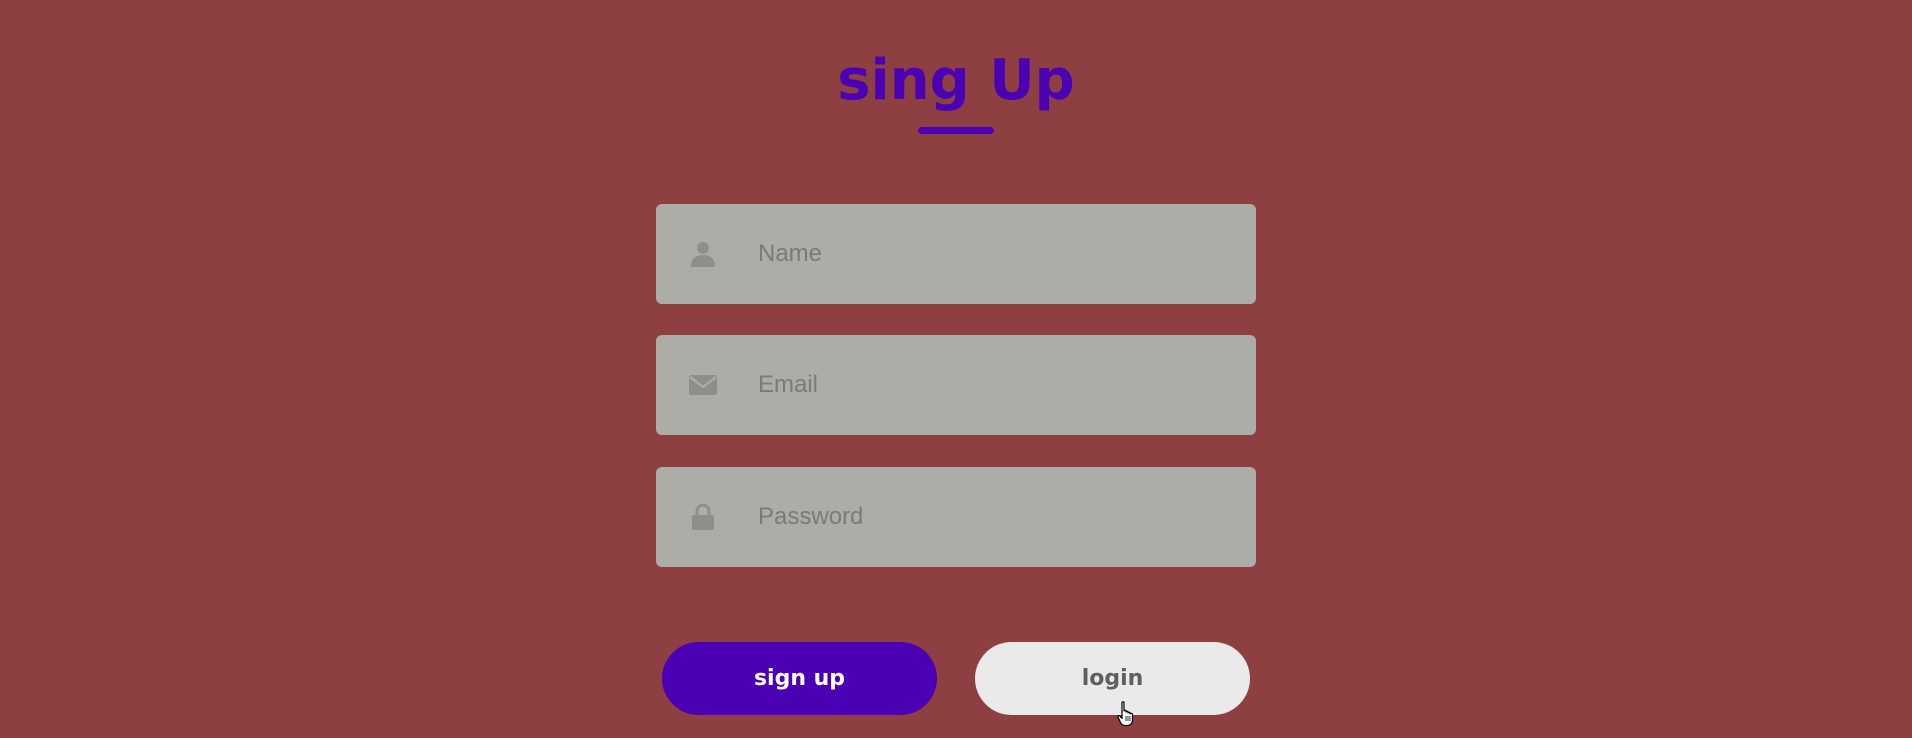  I want to click on lock-icon, so click(703, 517).